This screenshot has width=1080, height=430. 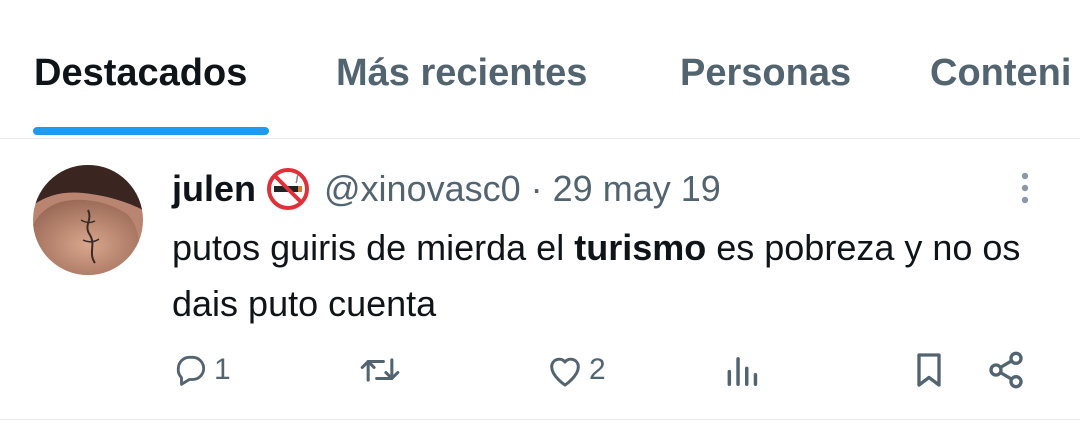 I want to click on tweet-actions: 1 2, so click(x=540, y=370).